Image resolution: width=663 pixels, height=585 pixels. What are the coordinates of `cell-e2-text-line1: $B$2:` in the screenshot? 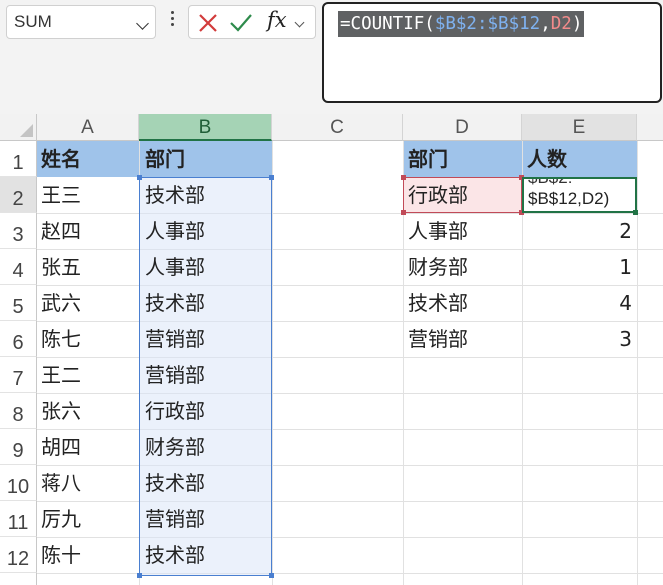 It's located at (550, 182).